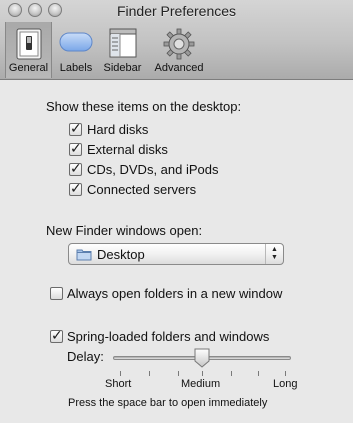 This screenshot has width=353, height=423. I want to click on delay-long-label: Long, so click(285, 384).